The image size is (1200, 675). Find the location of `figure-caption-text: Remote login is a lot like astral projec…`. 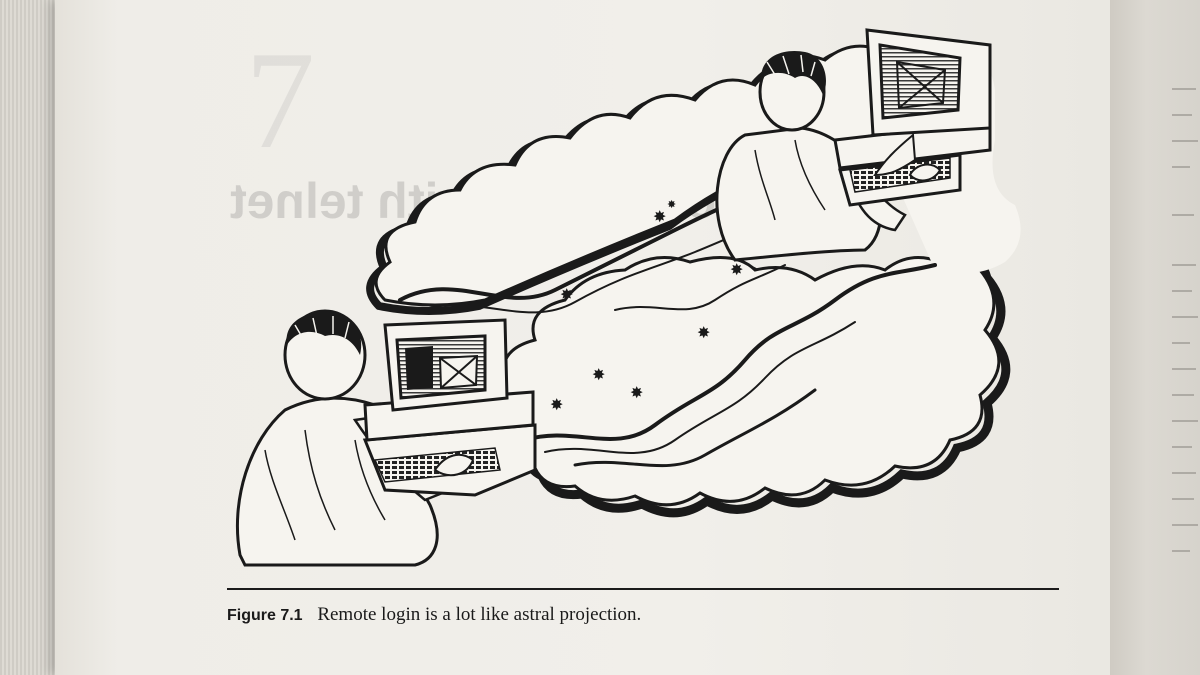

figure-caption-text: Remote login is a lot like astral projec… is located at coordinates (479, 614).